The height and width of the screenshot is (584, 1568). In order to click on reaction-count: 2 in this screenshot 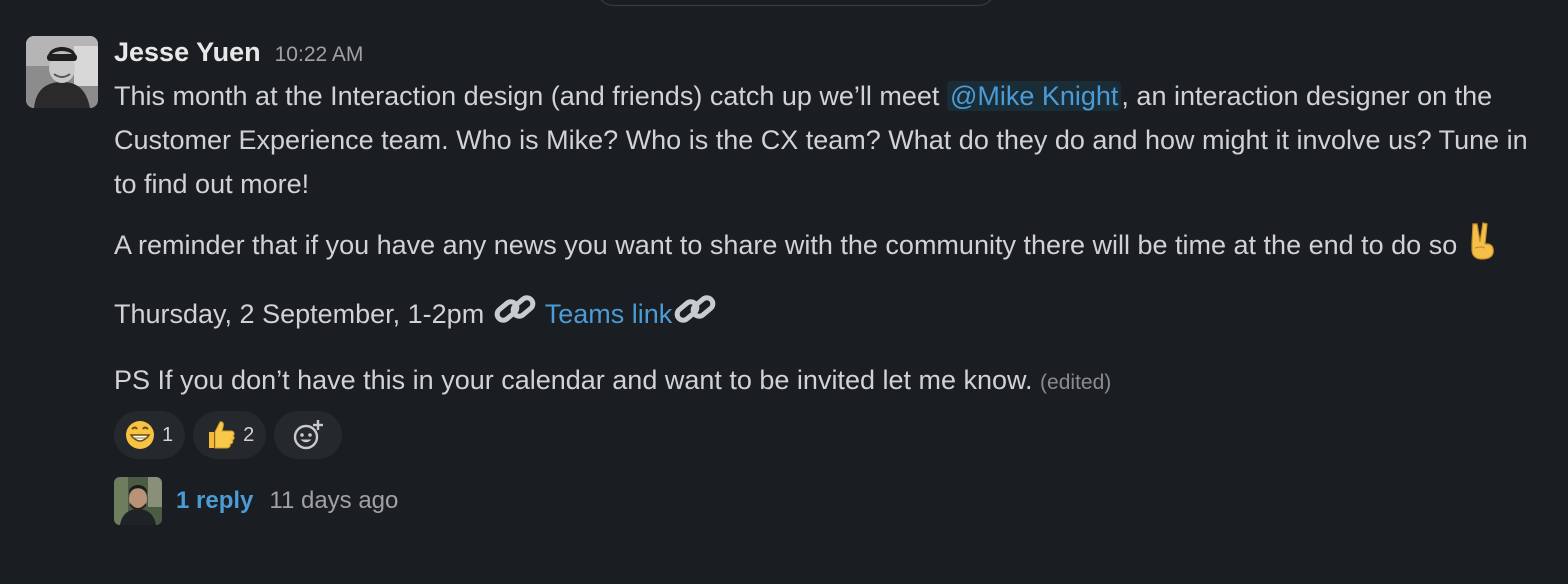, I will do `click(249, 434)`.